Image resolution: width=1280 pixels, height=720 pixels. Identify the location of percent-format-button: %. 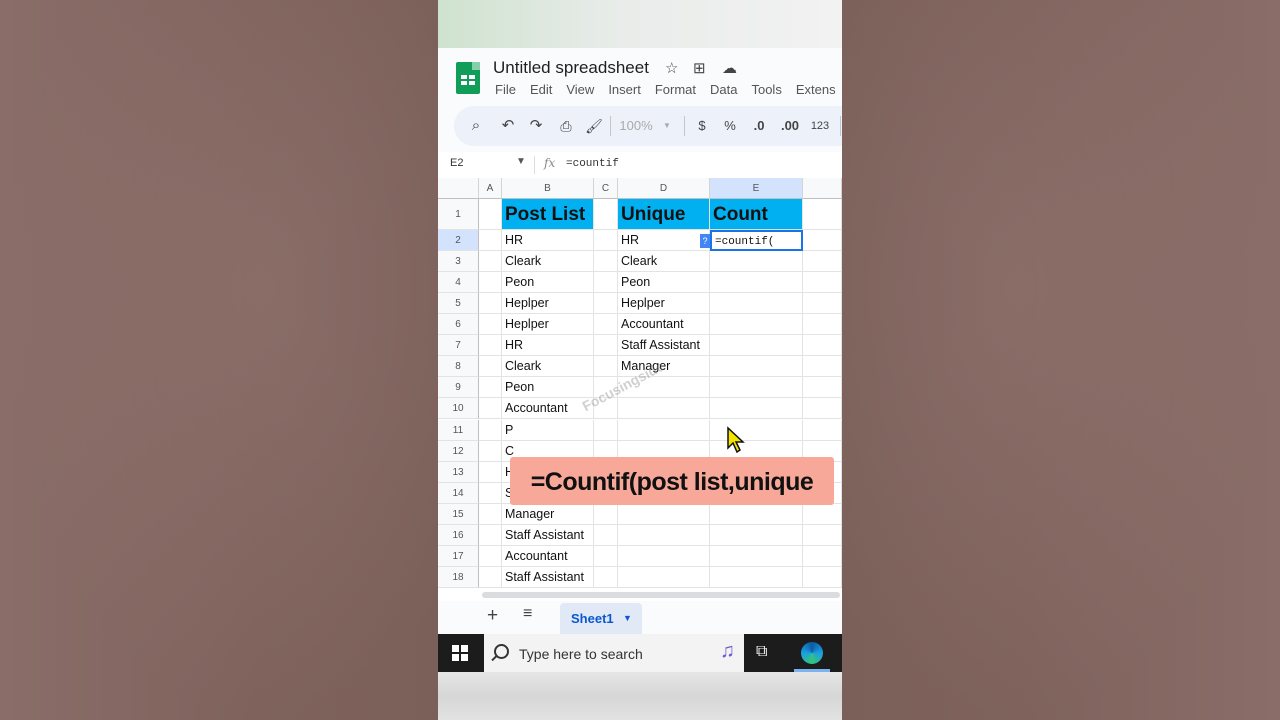
(730, 126).